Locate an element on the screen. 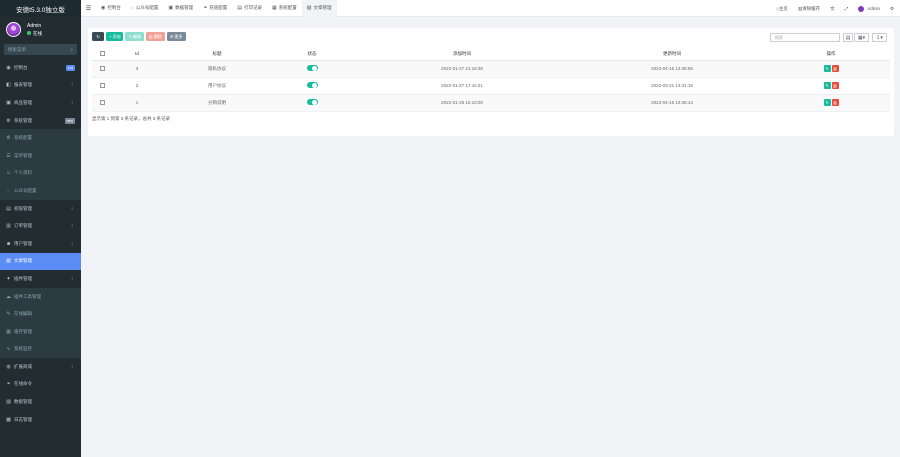 The height and width of the screenshot is (457, 900). sidebar-item-4: ⚙ 系统配置 is located at coordinates (40, 138).